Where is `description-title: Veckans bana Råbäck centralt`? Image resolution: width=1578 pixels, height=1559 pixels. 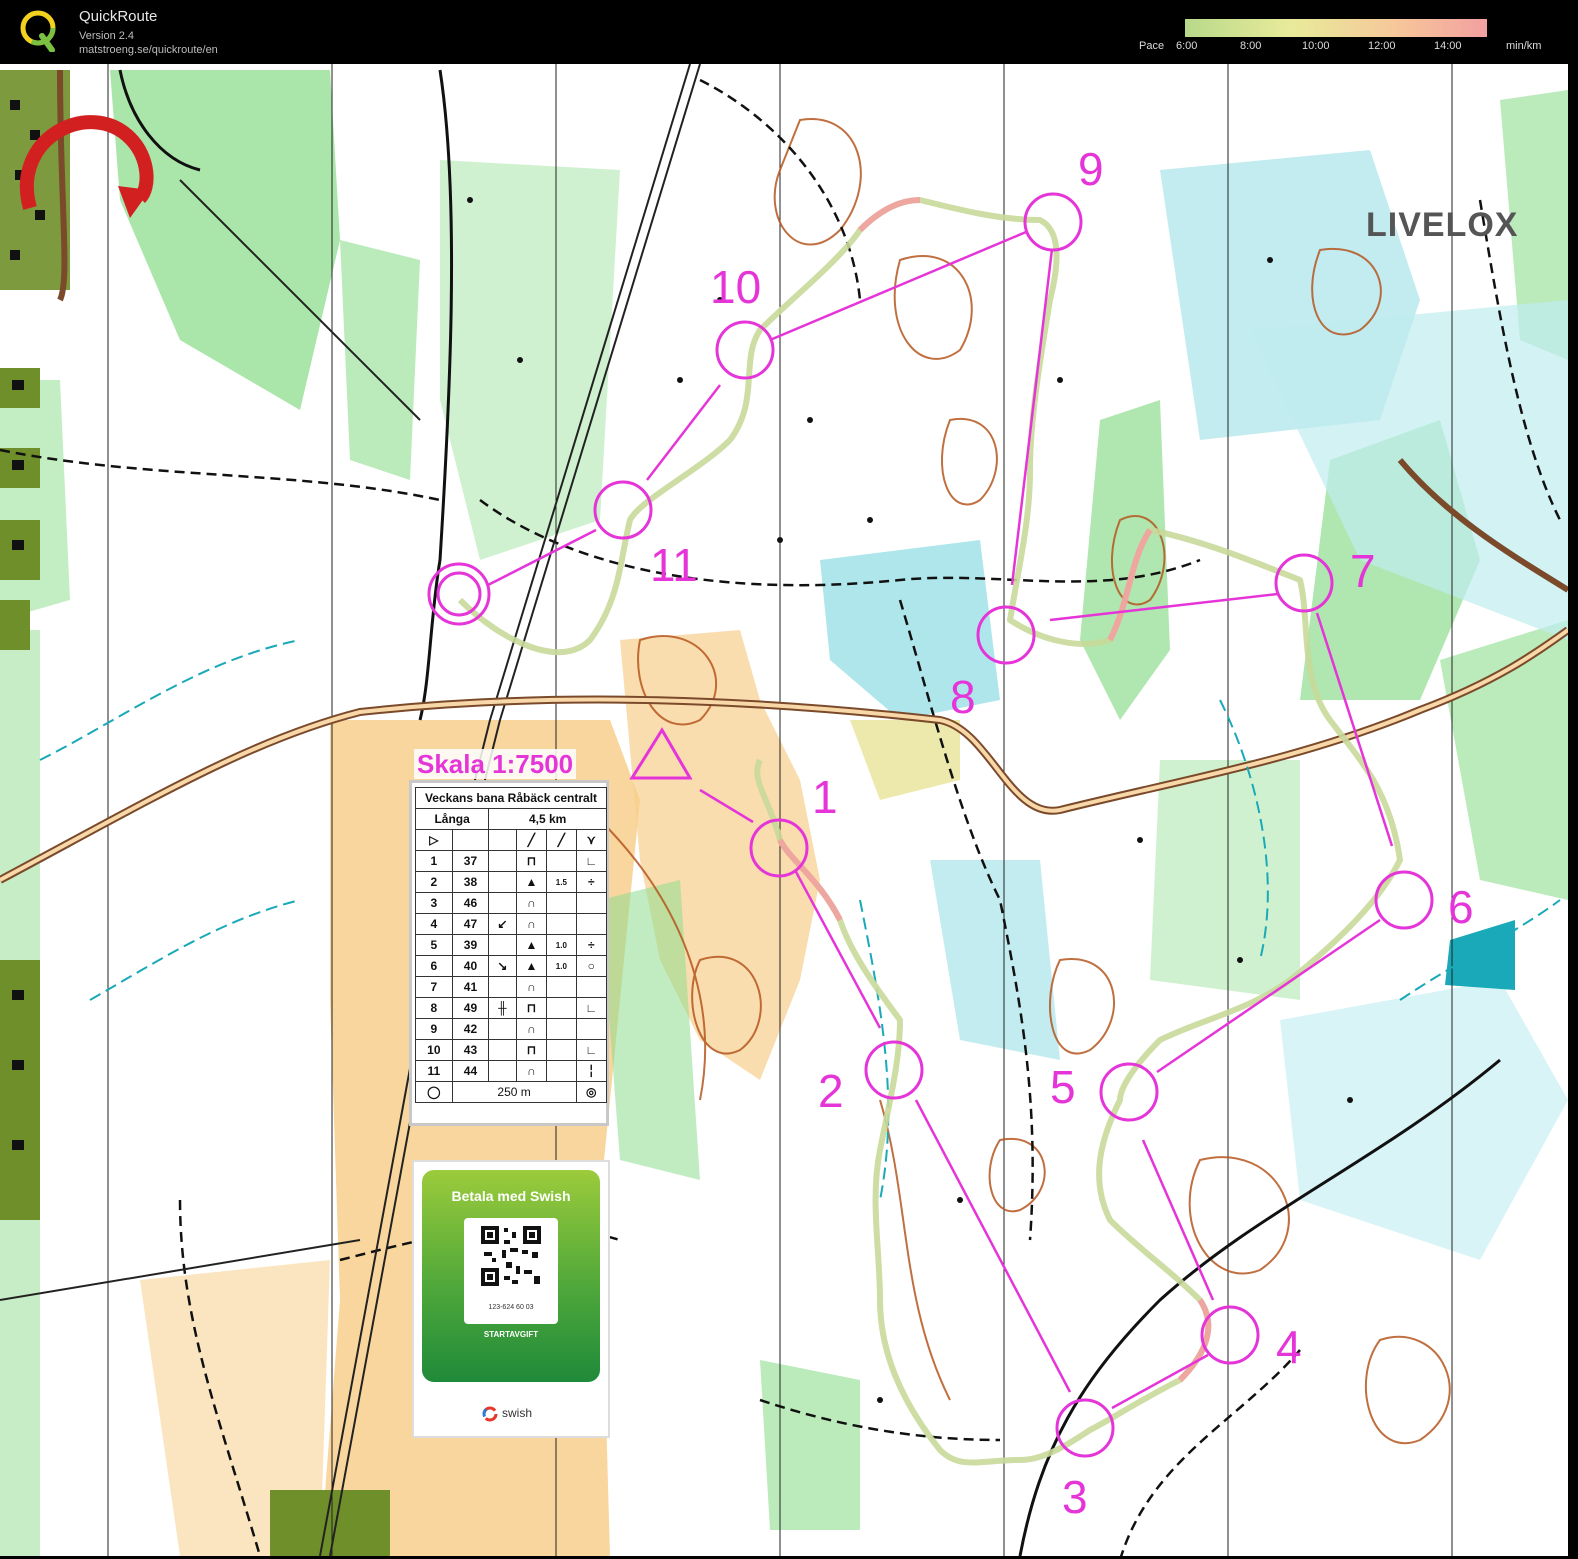
description-title: Veckans bana Råbäck centralt is located at coordinates (511, 798).